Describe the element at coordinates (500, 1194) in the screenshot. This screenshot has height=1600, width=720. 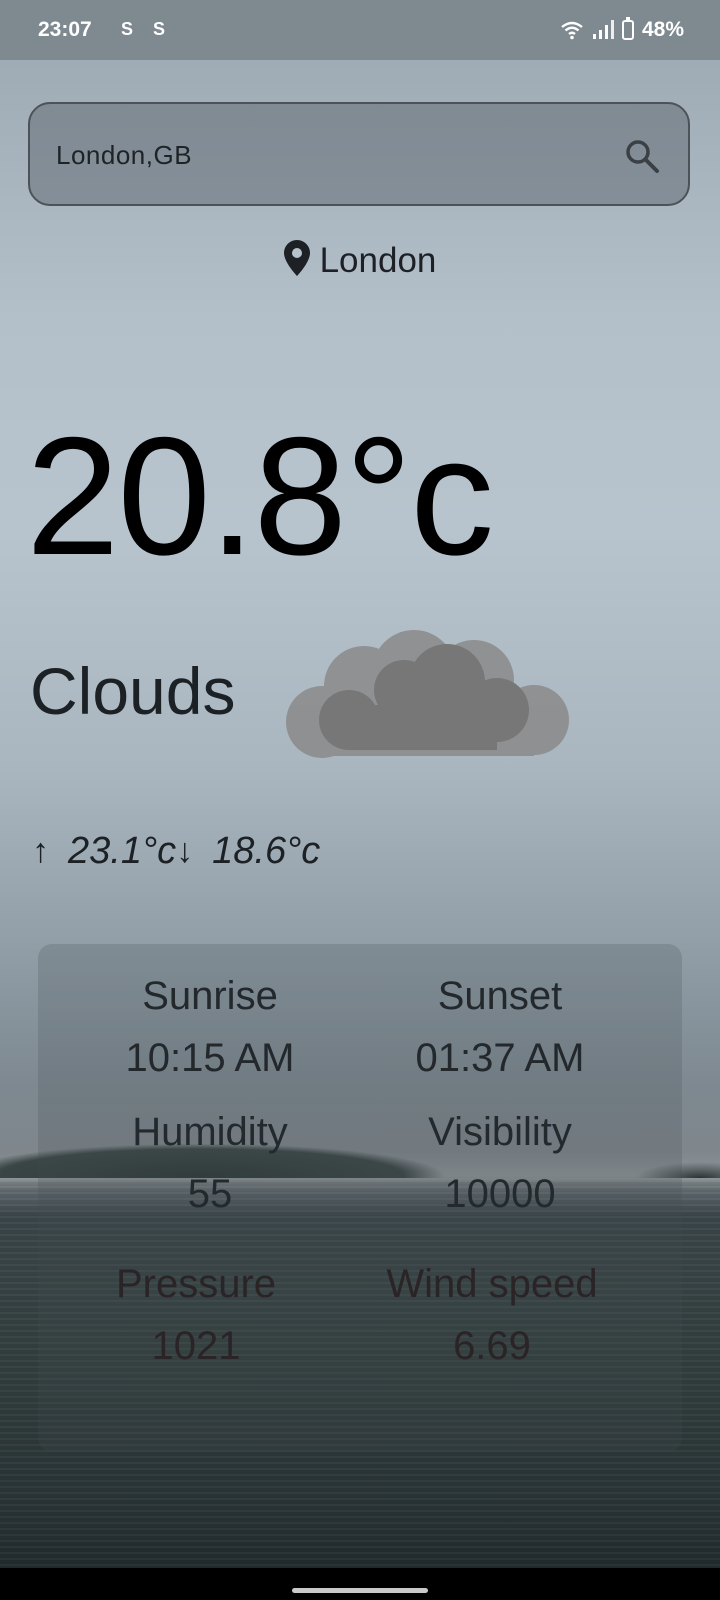
I see `visibility-value: 10000` at that location.